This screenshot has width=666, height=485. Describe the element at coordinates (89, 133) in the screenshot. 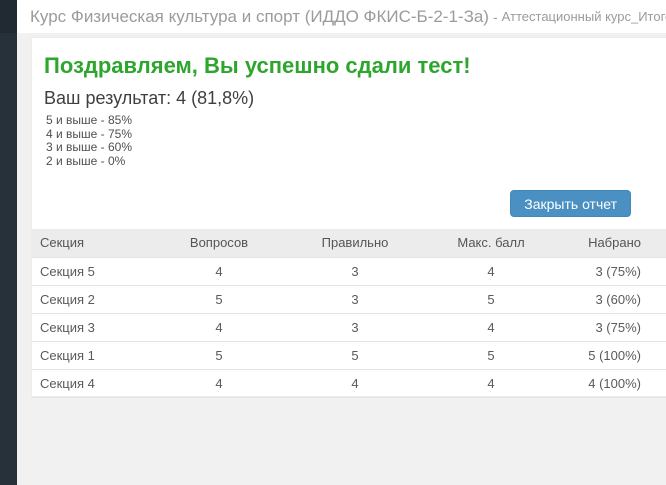

I see `grade-scale-item: 4 и выше - 75%` at that location.